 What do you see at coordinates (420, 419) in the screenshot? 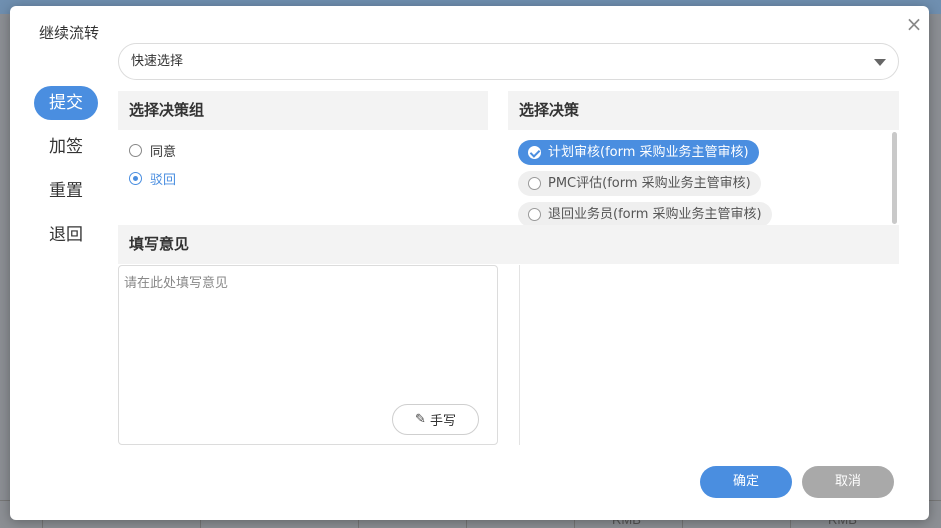
I see `pen-icon: ✎` at bounding box center [420, 419].